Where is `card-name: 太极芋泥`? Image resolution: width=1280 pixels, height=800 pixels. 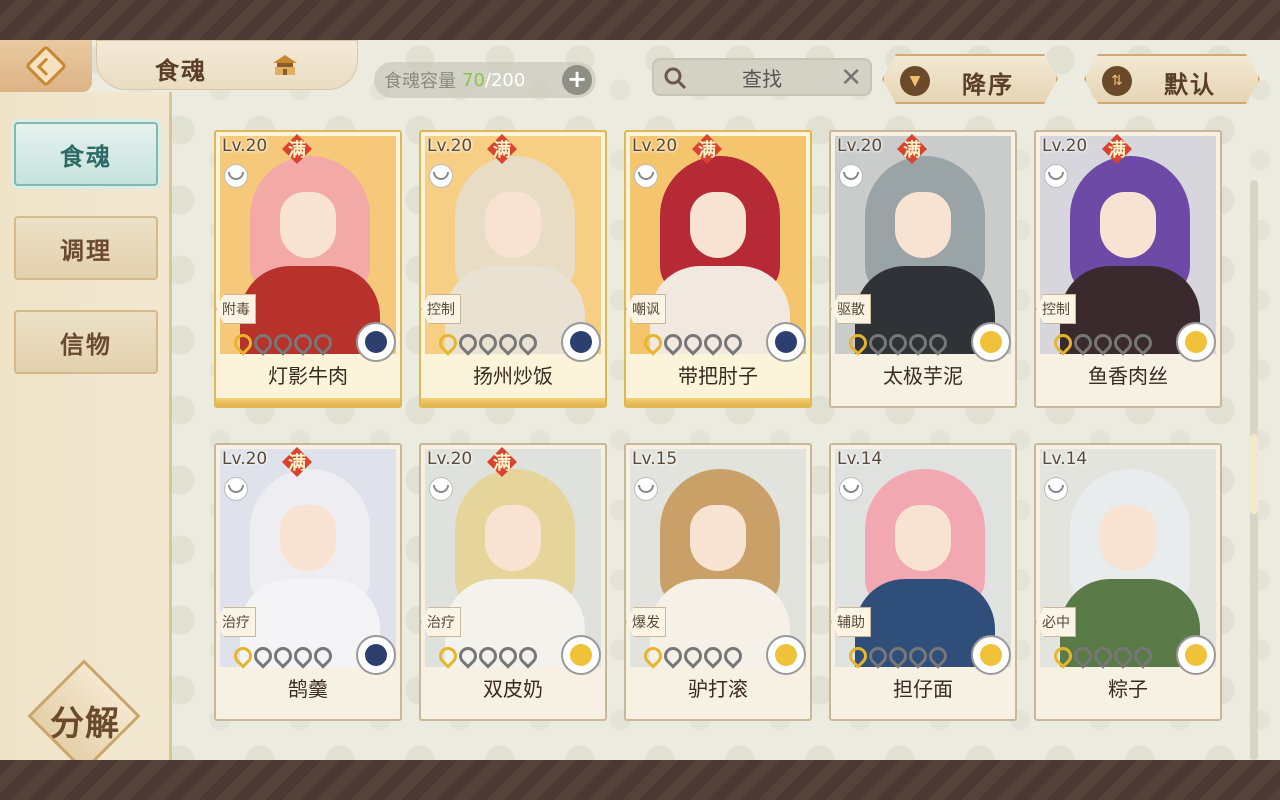 card-name: 太极芋泥 is located at coordinates (923, 376).